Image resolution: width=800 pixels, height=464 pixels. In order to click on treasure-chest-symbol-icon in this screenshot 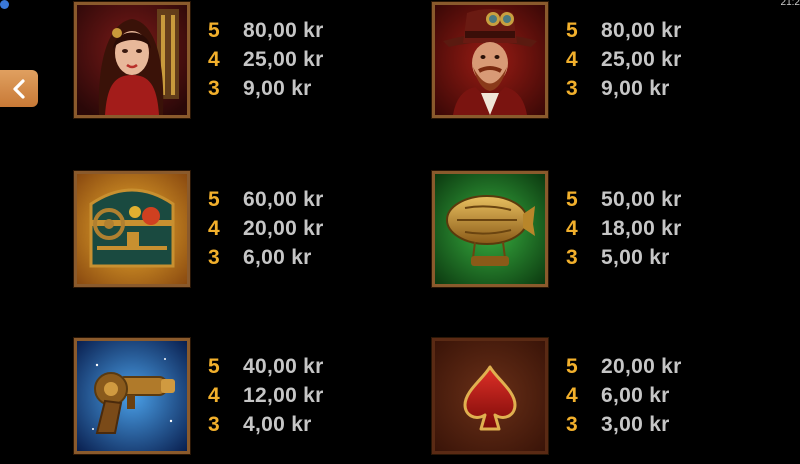, I will do `click(132, 229)`.